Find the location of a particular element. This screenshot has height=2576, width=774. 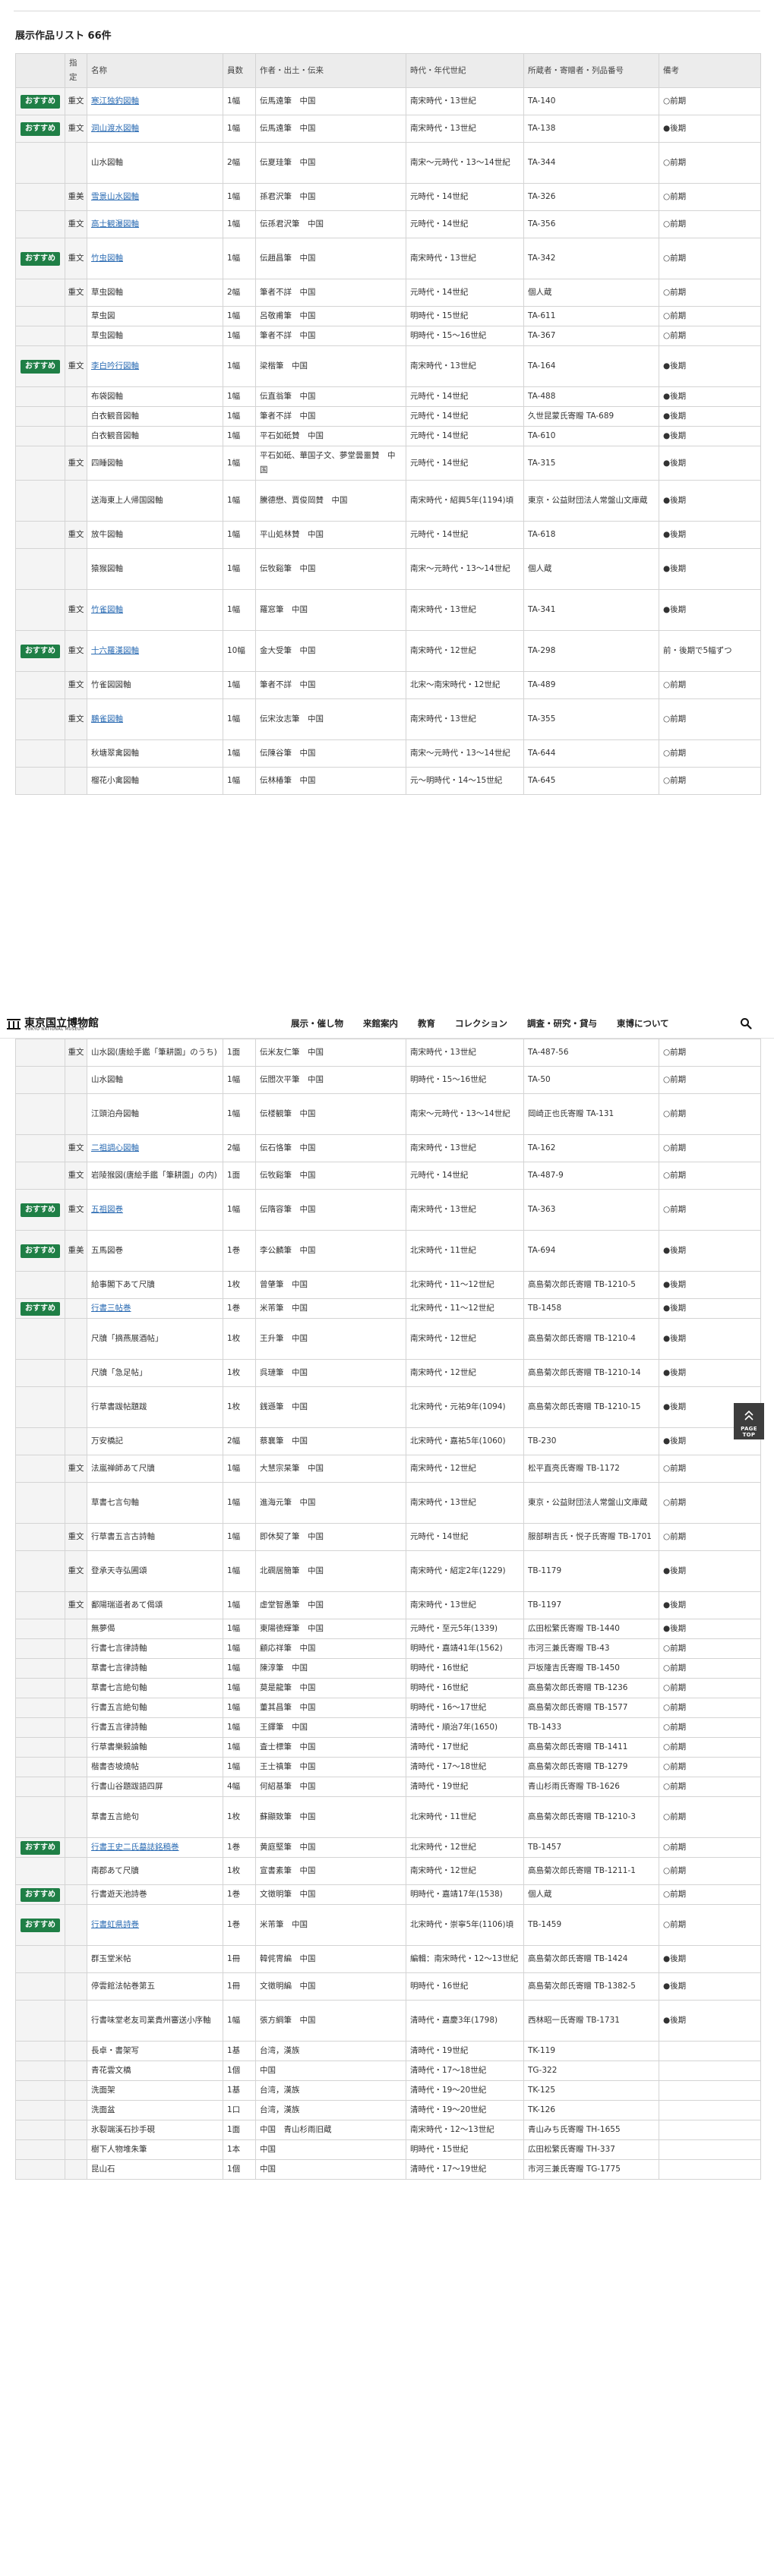

work-link: 行書王史二氏墓誌銘稿巻 is located at coordinates (135, 1847).